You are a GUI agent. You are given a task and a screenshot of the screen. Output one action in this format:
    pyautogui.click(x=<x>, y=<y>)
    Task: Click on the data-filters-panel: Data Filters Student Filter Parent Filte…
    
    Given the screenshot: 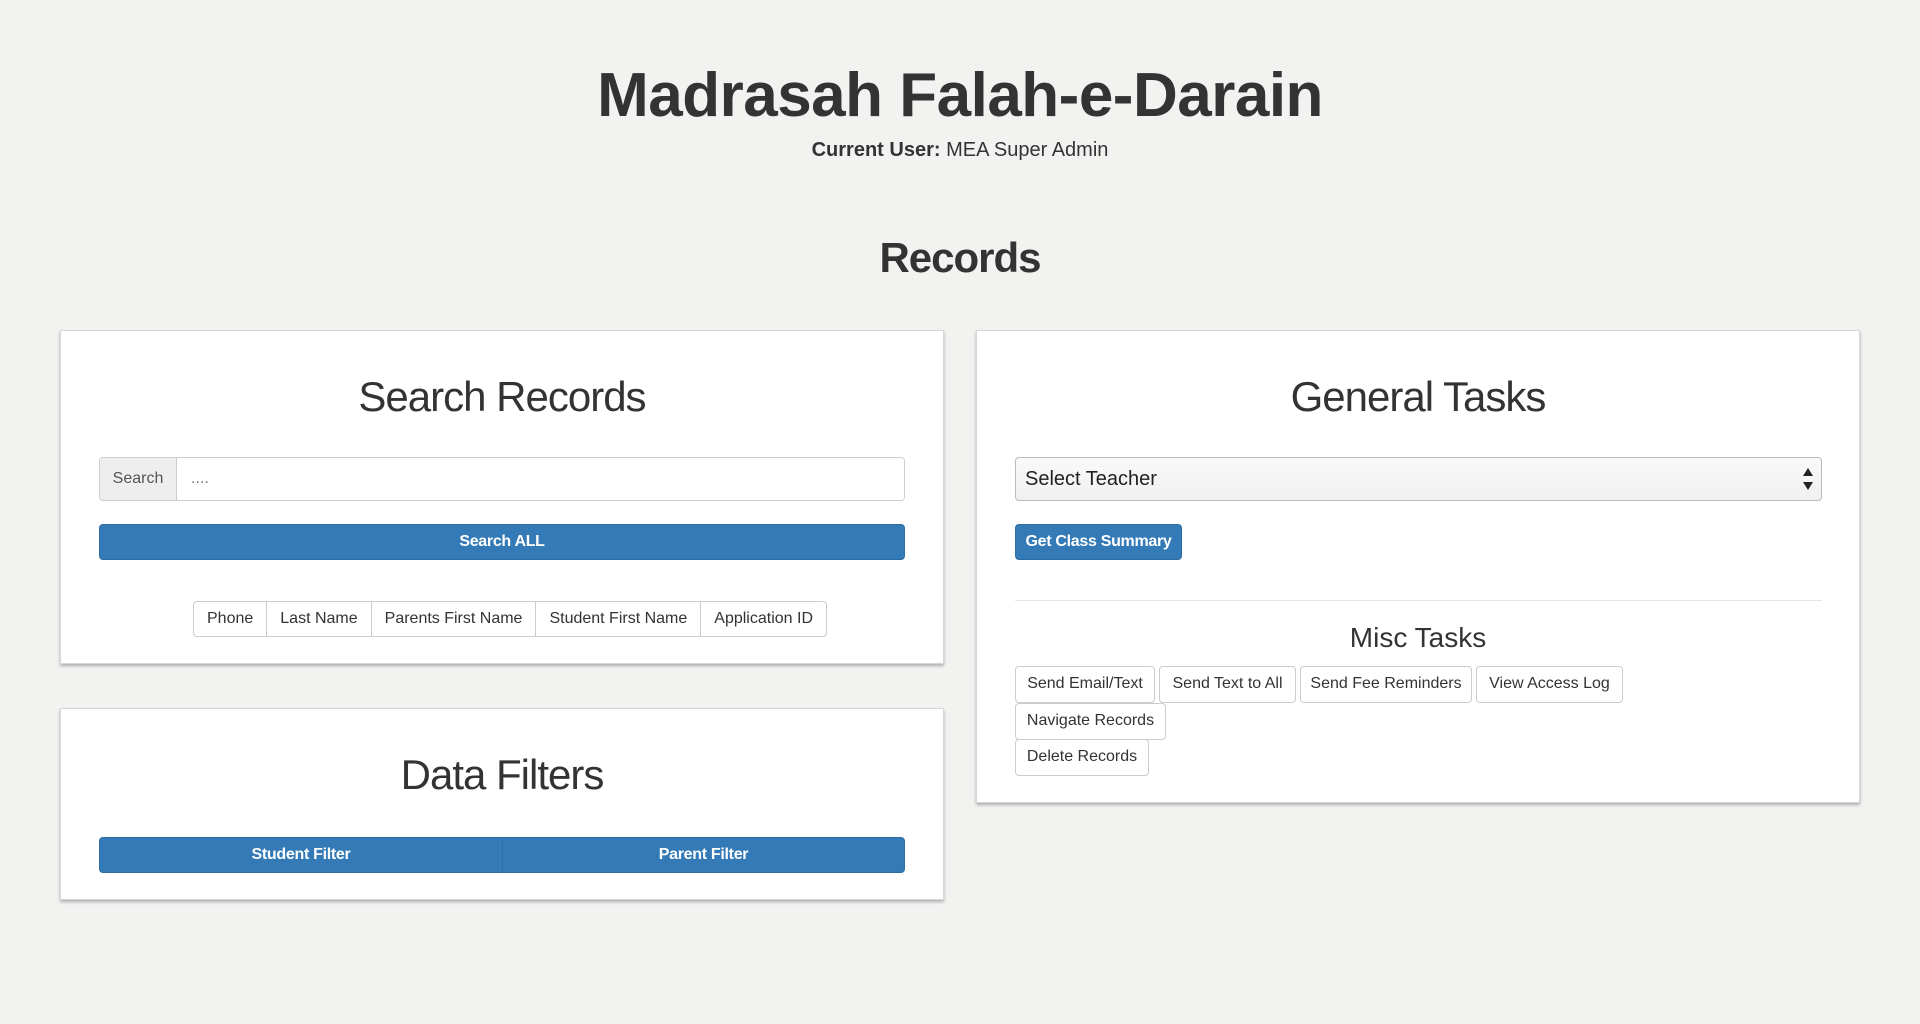 What is the action you would take?
    pyautogui.click(x=502, y=804)
    